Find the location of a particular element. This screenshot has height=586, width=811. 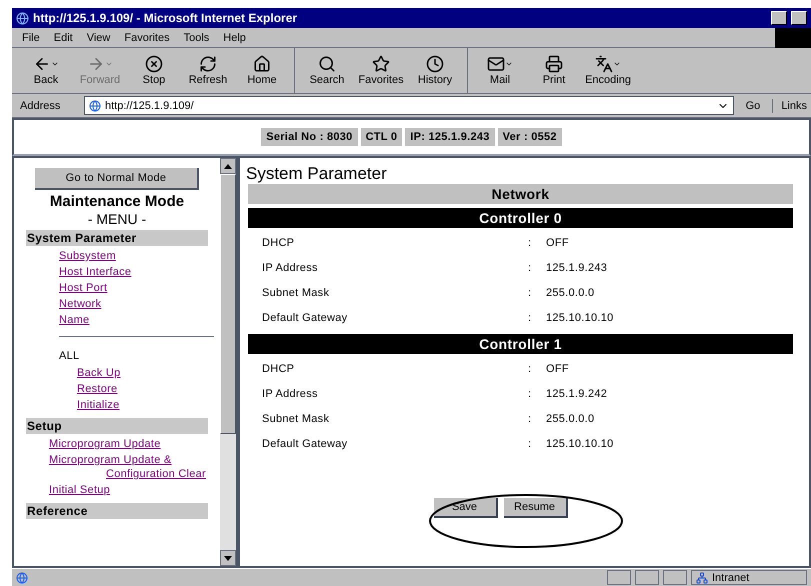

address-field: http://125.1.9.109/ is located at coordinates (409, 105).